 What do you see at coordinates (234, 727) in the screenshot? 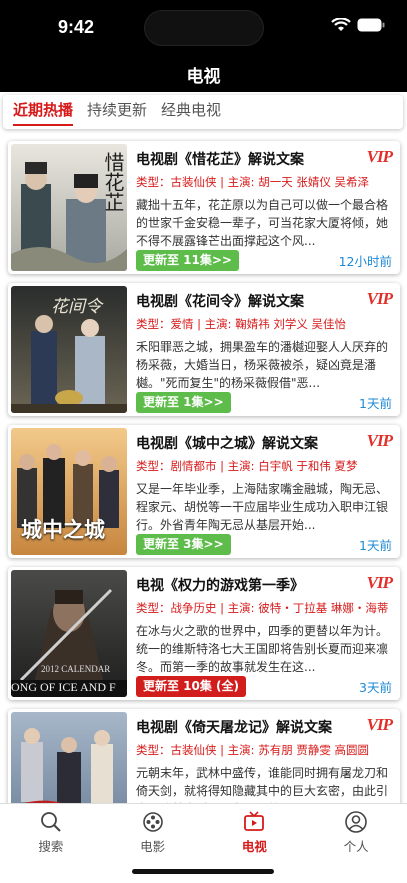
I see `item-title: 电视剧《倚天屠龙记》解说文案` at bounding box center [234, 727].